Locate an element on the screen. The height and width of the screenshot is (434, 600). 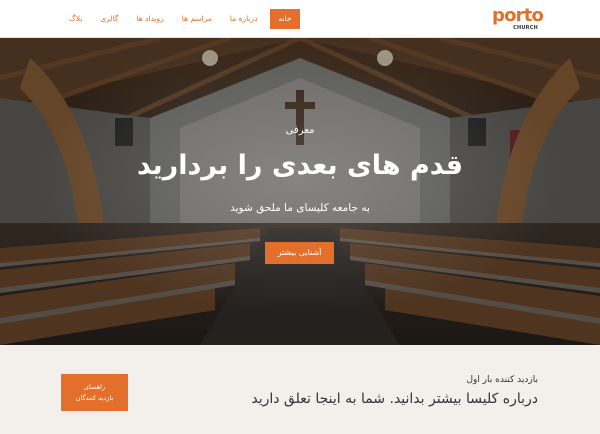
hero-title: قدم های بعدی را بردارید is located at coordinates (300, 165).